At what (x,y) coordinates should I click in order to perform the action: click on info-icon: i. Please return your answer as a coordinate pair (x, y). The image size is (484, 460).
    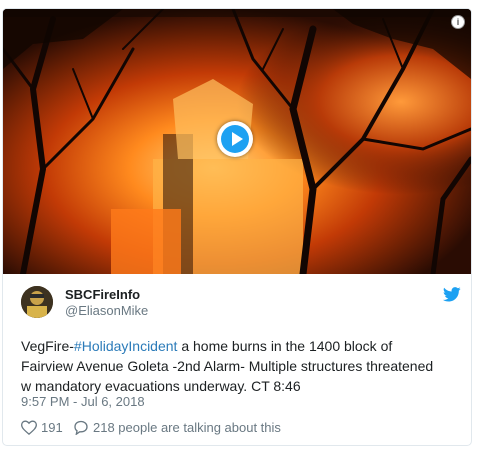
    Looking at the image, I should click on (458, 22).